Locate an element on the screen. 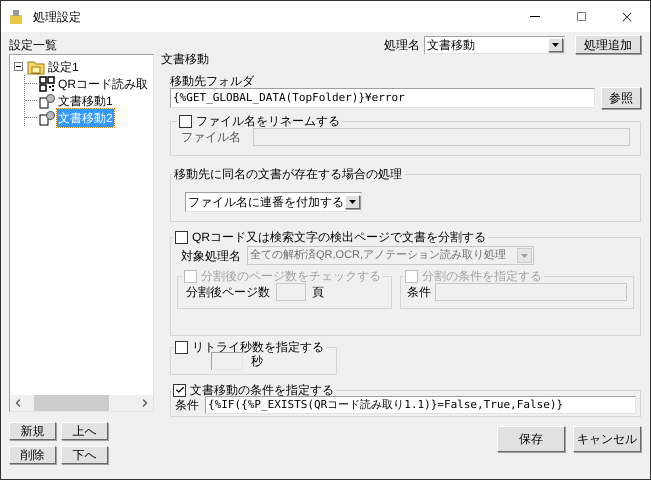  dialog-button: 保存 is located at coordinates (531, 439).